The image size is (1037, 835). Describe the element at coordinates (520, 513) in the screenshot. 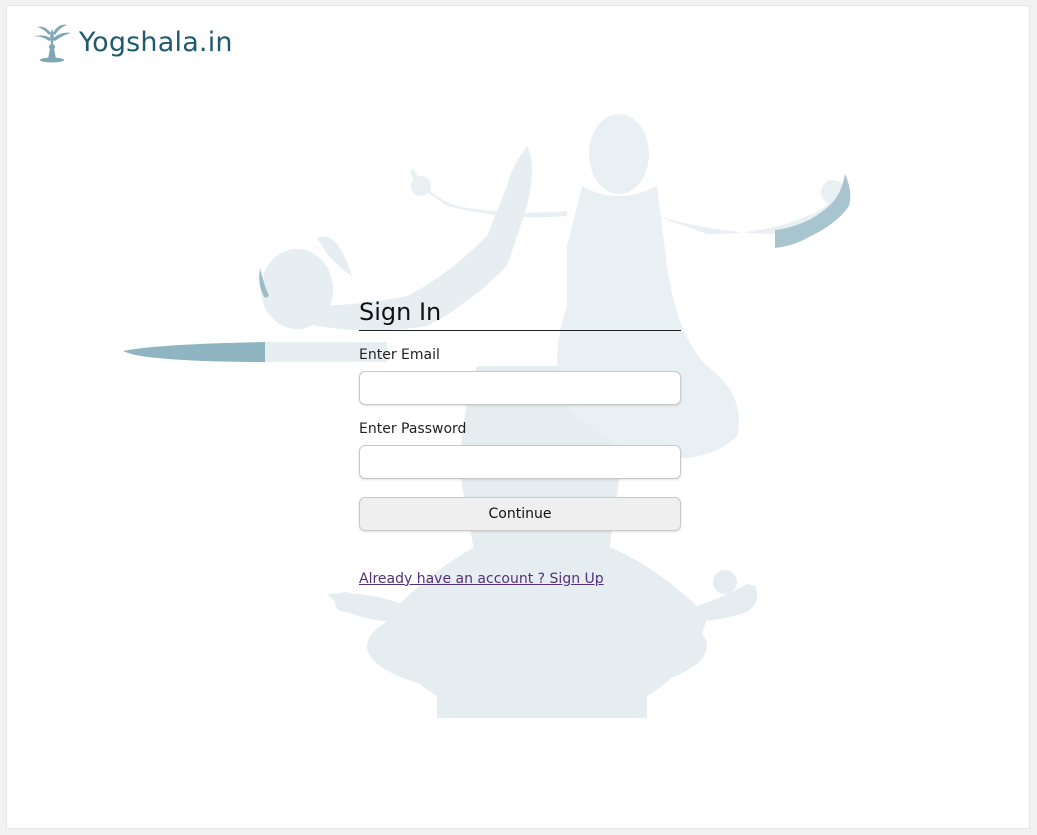

I see `continue-button: Continue` at that location.